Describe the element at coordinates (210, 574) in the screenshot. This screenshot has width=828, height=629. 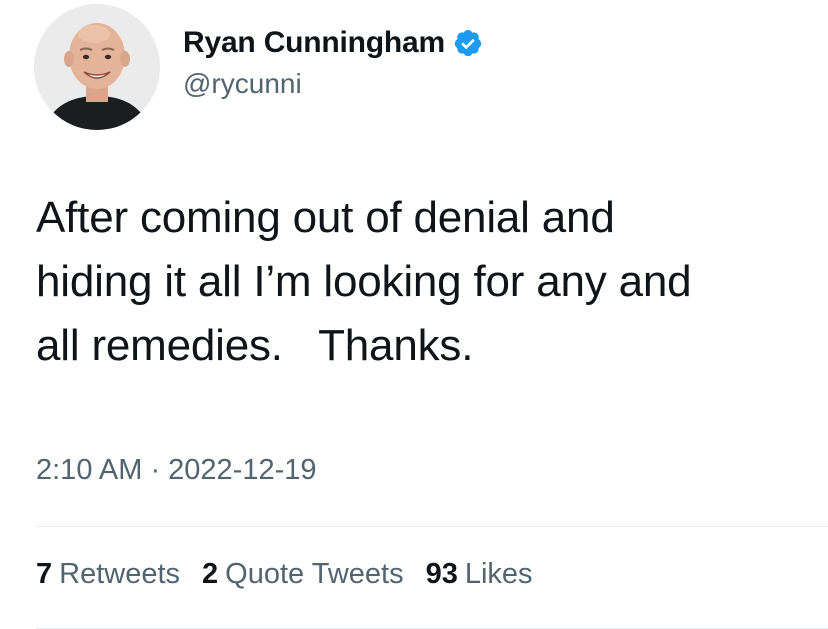
I see `quote-tweets-count: 2` at that location.